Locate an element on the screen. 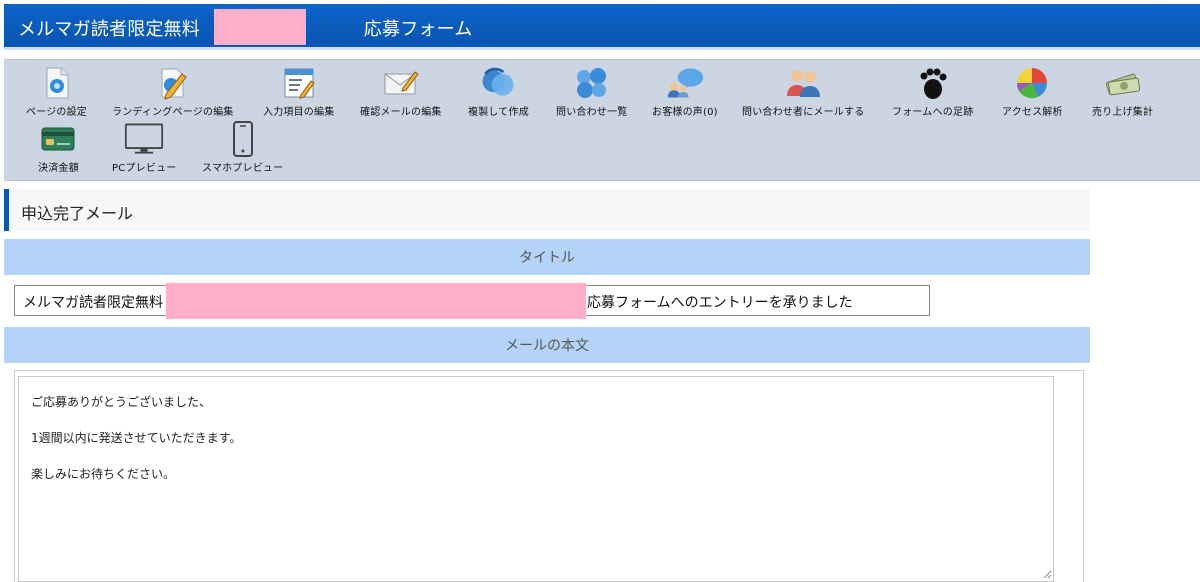 The image size is (1200, 582). pie-chart-icon is located at coordinates (1032, 83).